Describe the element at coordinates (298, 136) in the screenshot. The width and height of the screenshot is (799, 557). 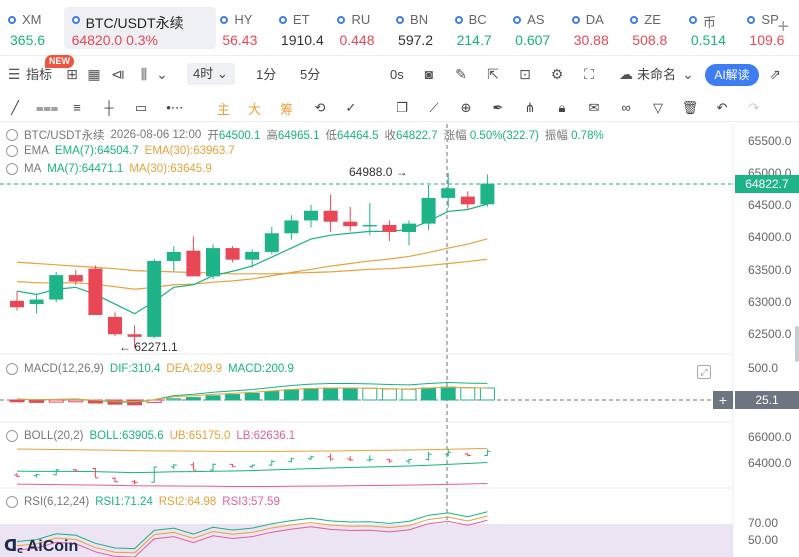
I see `high-value: 64965.1` at that location.